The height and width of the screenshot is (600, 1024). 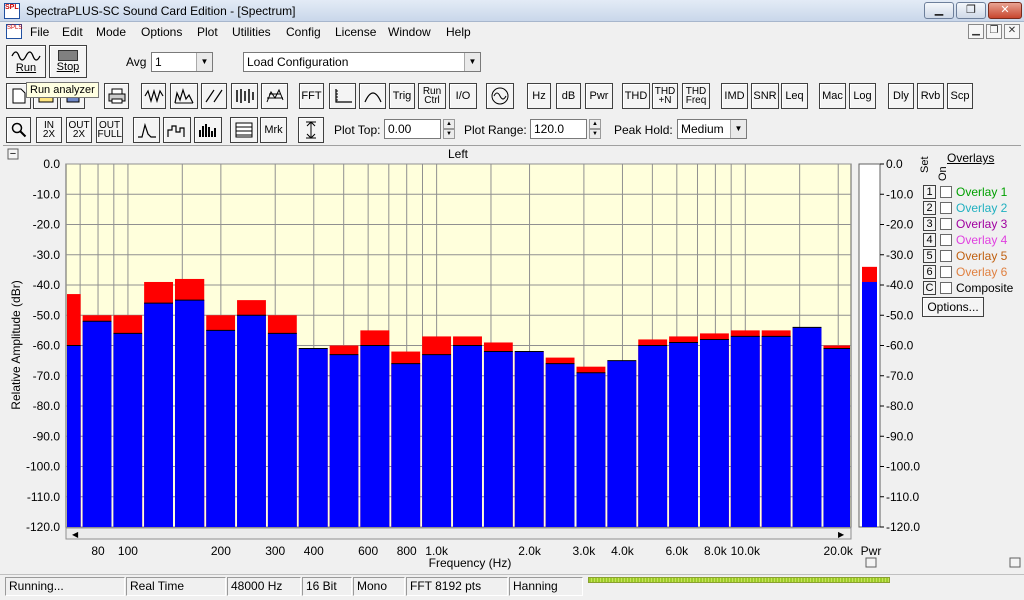 I want to click on menu-utilities: Utilities, so click(x=251, y=32).